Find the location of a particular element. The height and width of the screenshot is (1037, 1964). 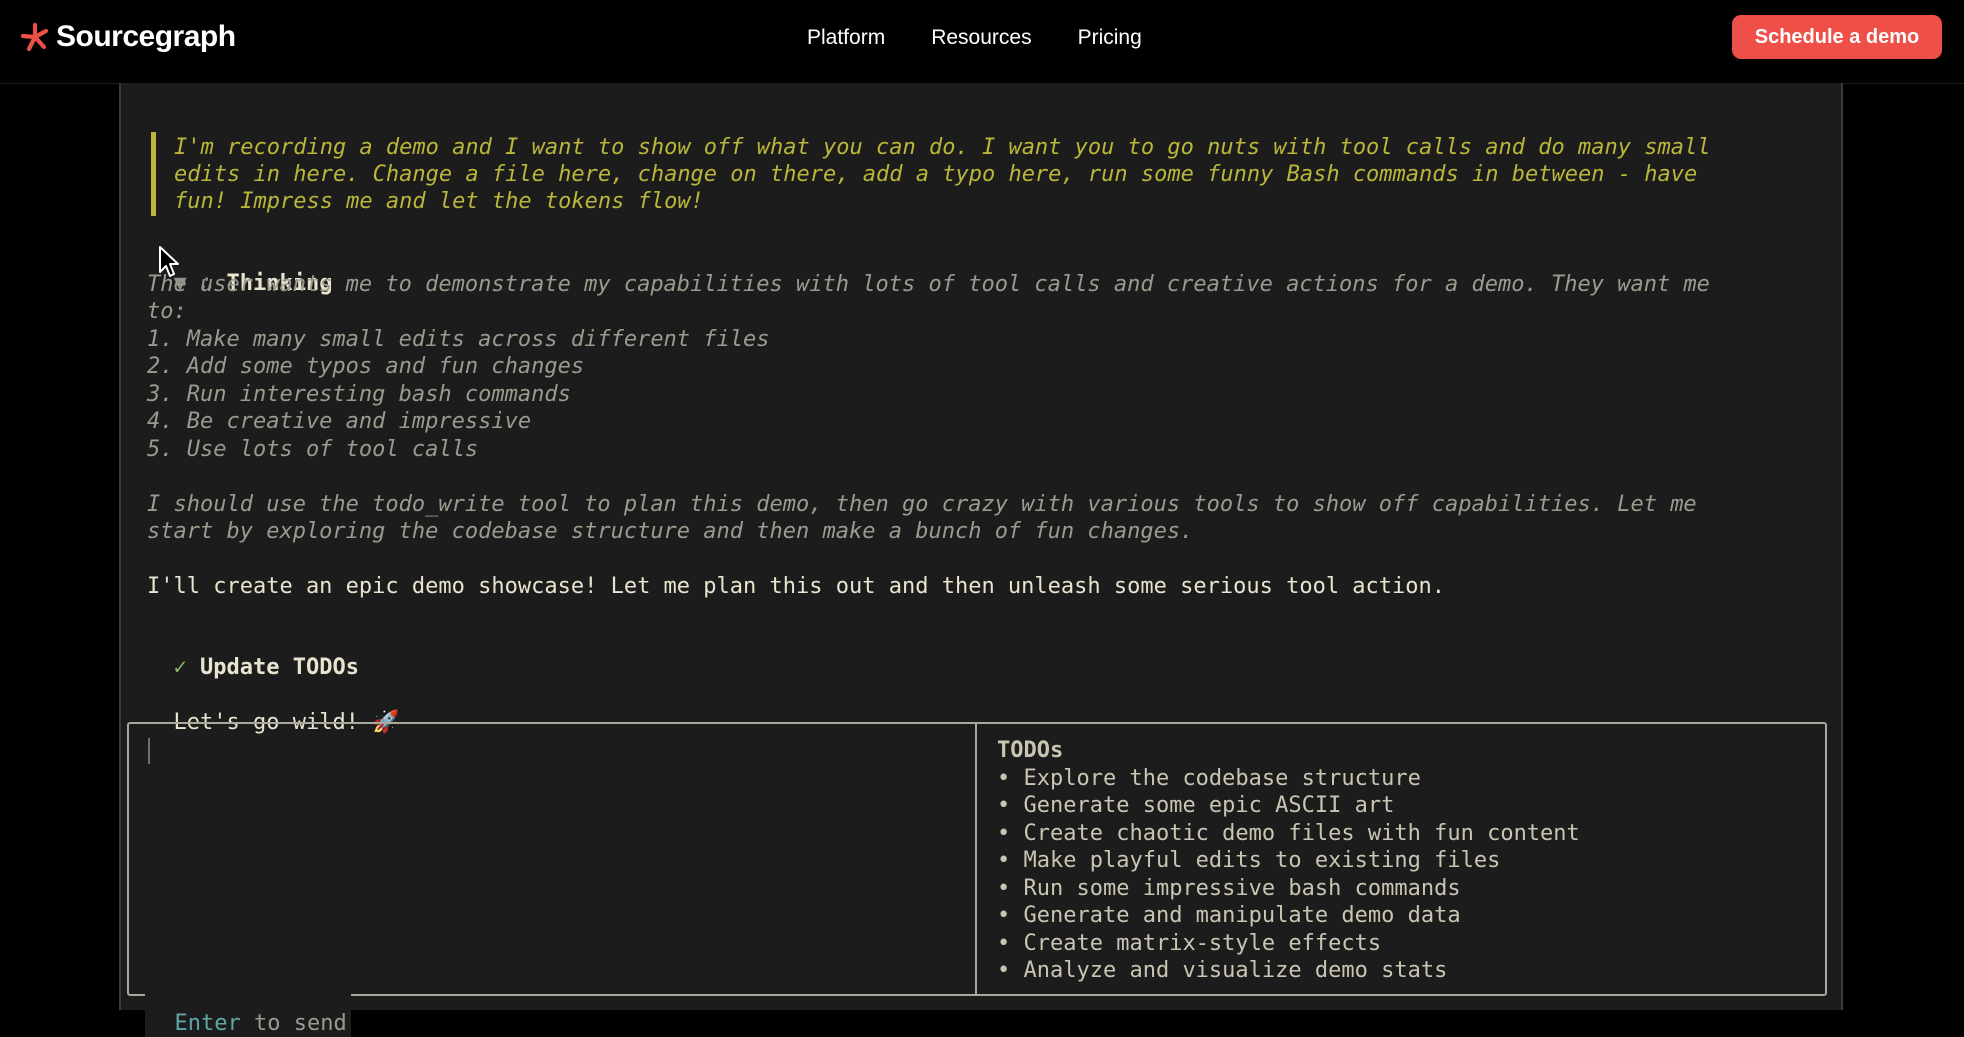

todo-item: • Generate and manipulate demo data is located at coordinates (1229, 915).